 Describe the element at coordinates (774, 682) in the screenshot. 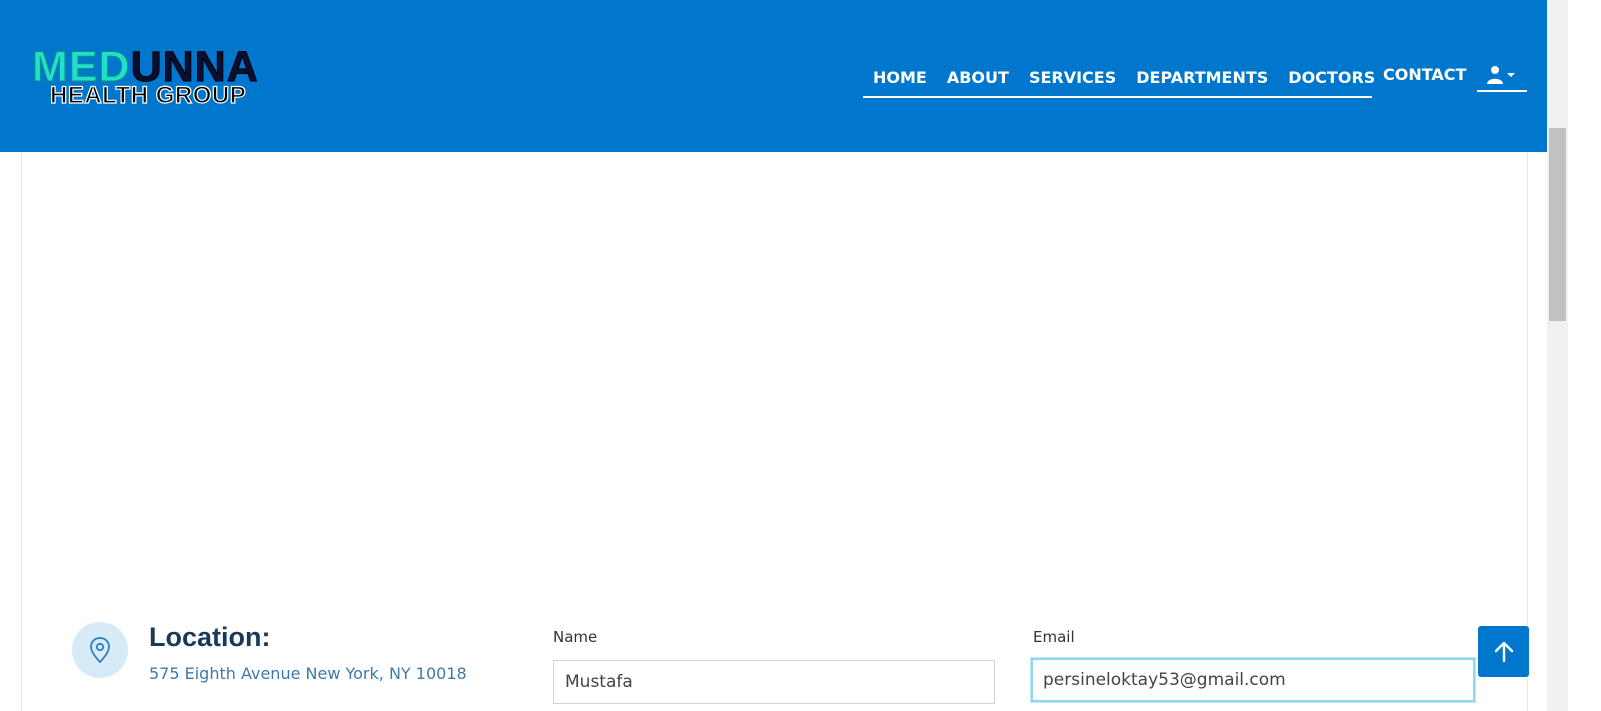

I see `name-input` at that location.